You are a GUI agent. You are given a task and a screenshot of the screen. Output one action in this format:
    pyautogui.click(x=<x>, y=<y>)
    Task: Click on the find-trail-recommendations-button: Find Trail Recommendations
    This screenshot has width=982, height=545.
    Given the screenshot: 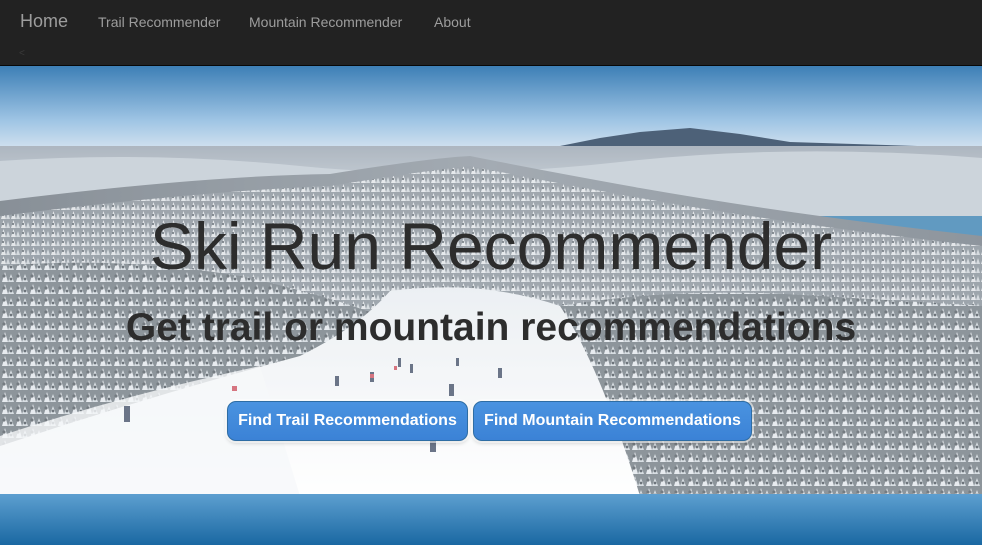 What is the action you would take?
    pyautogui.click(x=347, y=421)
    